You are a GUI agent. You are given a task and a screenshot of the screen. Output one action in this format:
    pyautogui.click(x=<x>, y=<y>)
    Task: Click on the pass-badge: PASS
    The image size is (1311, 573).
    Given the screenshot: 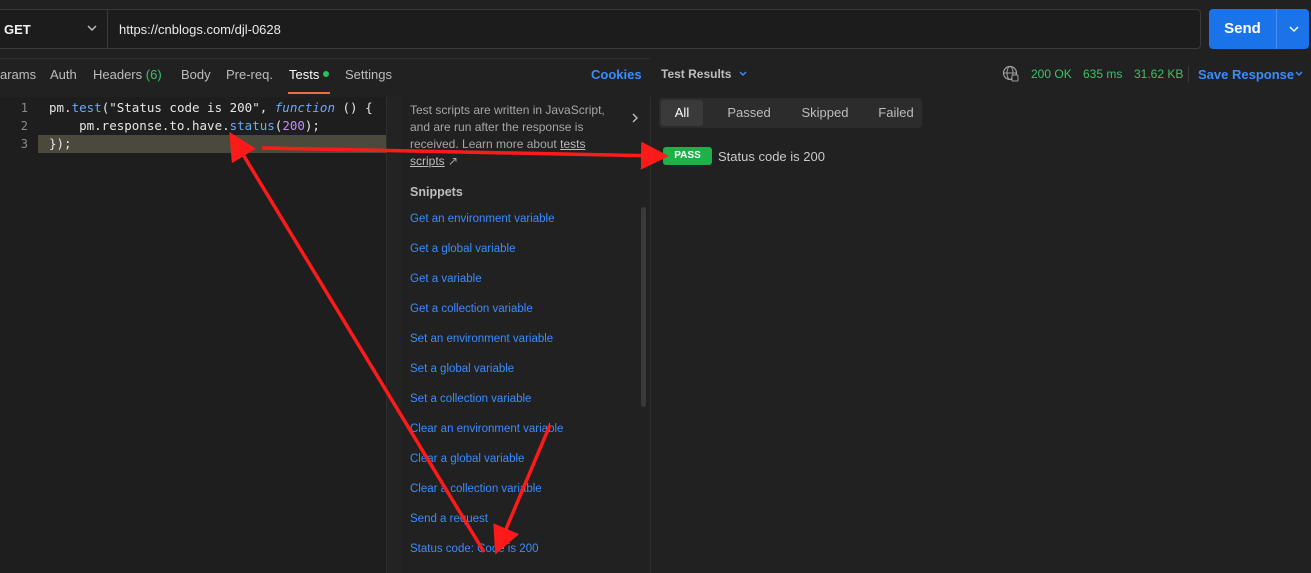 What is the action you would take?
    pyautogui.click(x=687, y=156)
    